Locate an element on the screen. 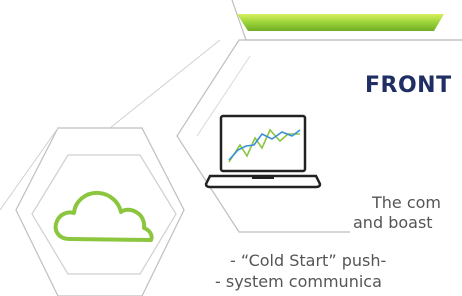 This screenshot has height=296, width=462. feature-item: - “Cold Start” push- is located at coordinates (308, 260).